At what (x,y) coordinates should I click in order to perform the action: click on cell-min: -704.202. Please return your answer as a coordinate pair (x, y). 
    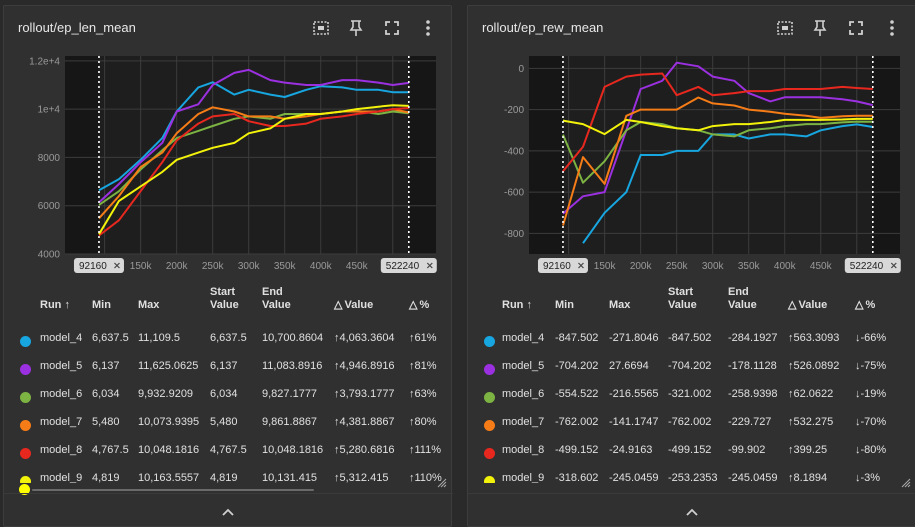
    Looking at the image, I should click on (577, 366).